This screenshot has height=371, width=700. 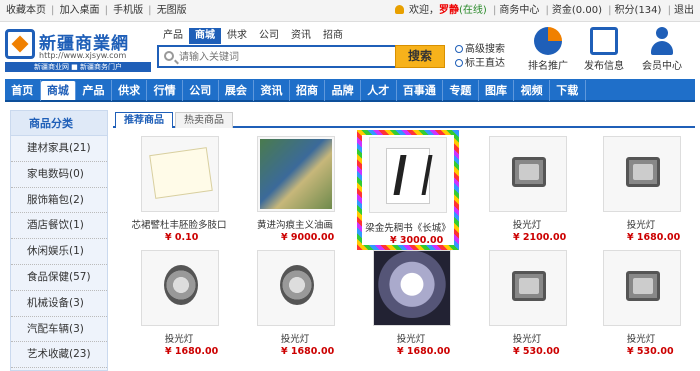 What do you see at coordinates (80, 10) in the screenshot?
I see `add-desktop-link: 加入桌面` at bounding box center [80, 10].